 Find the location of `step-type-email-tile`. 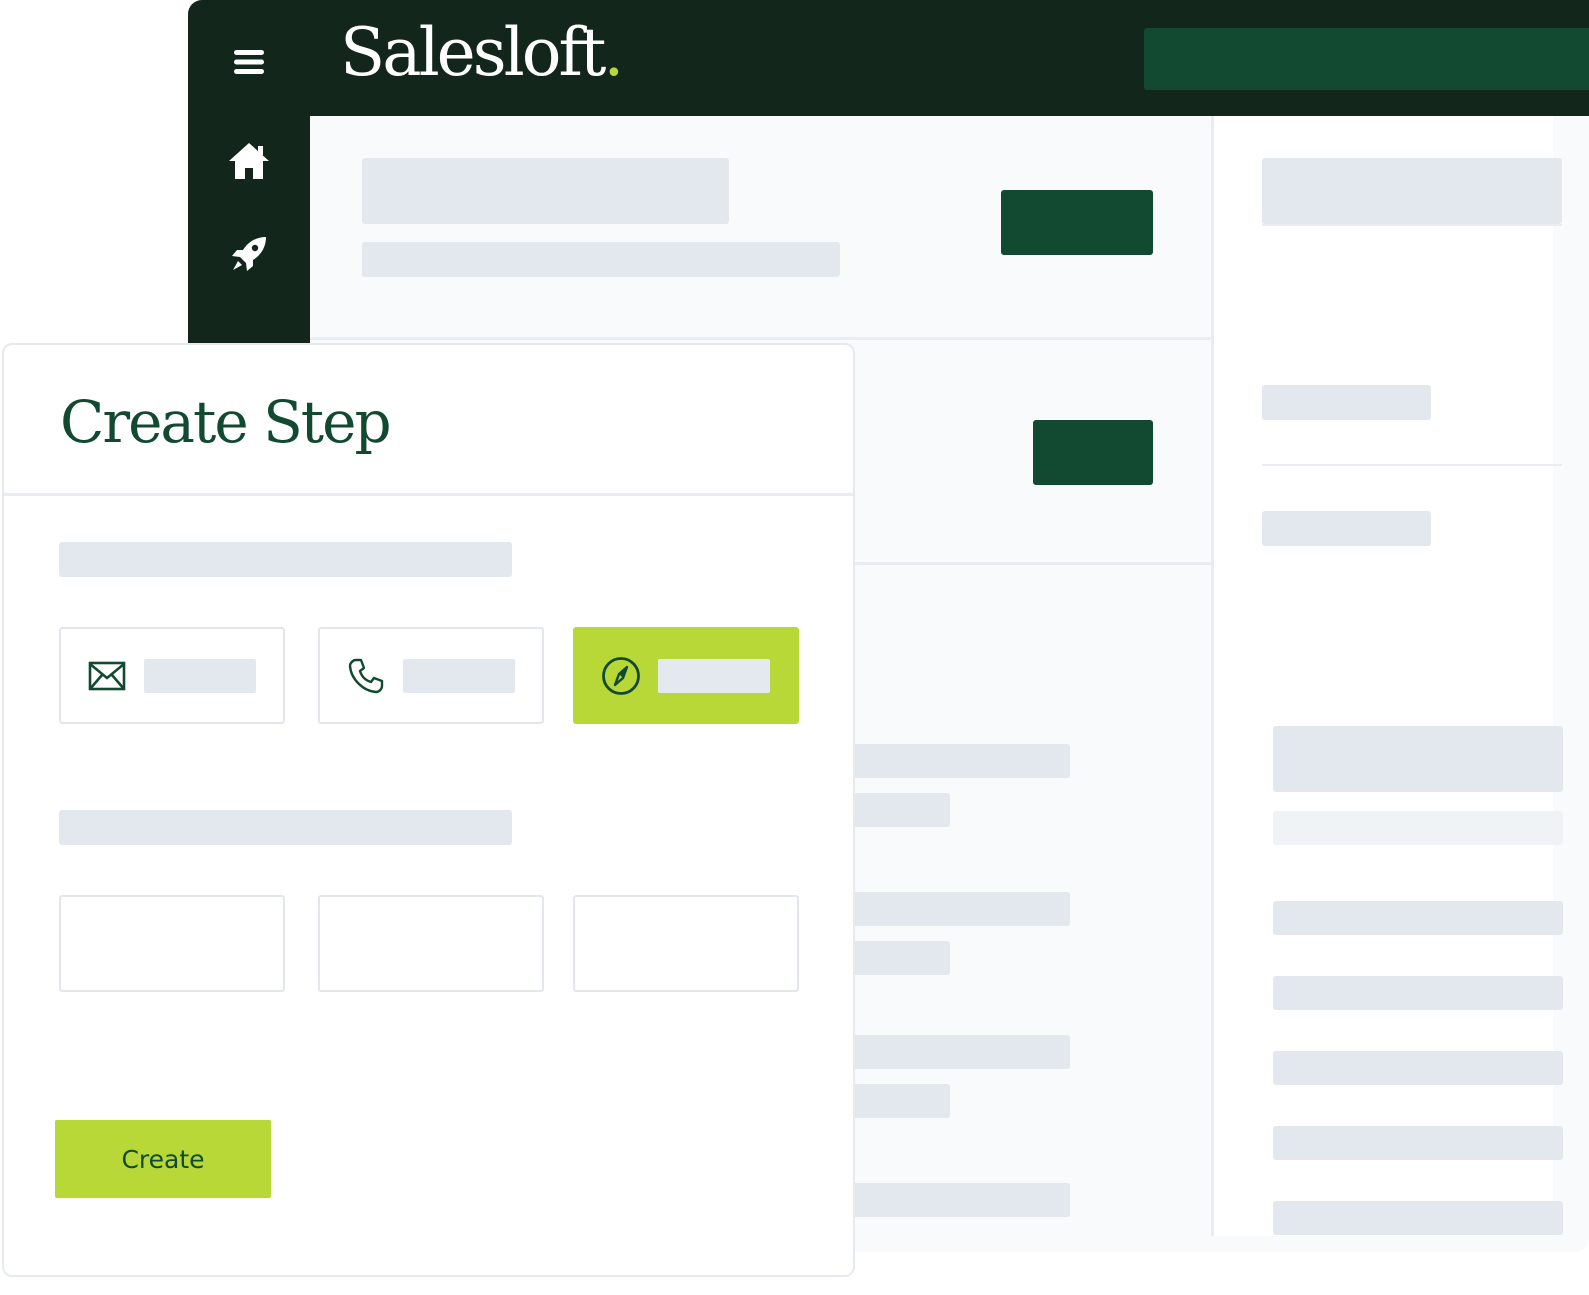

step-type-email-tile is located at coordinates (172, 675).